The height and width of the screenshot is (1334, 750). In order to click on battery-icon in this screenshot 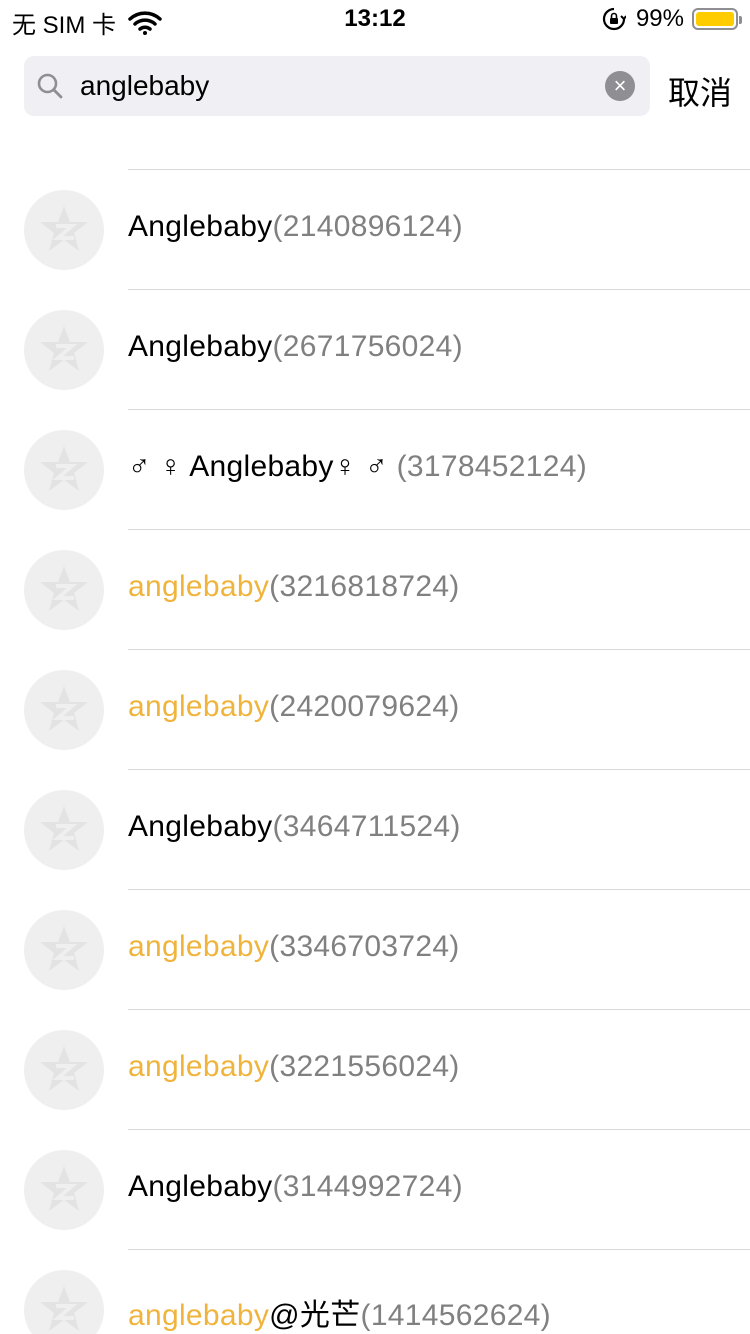, I will do `click(717, 19)`.